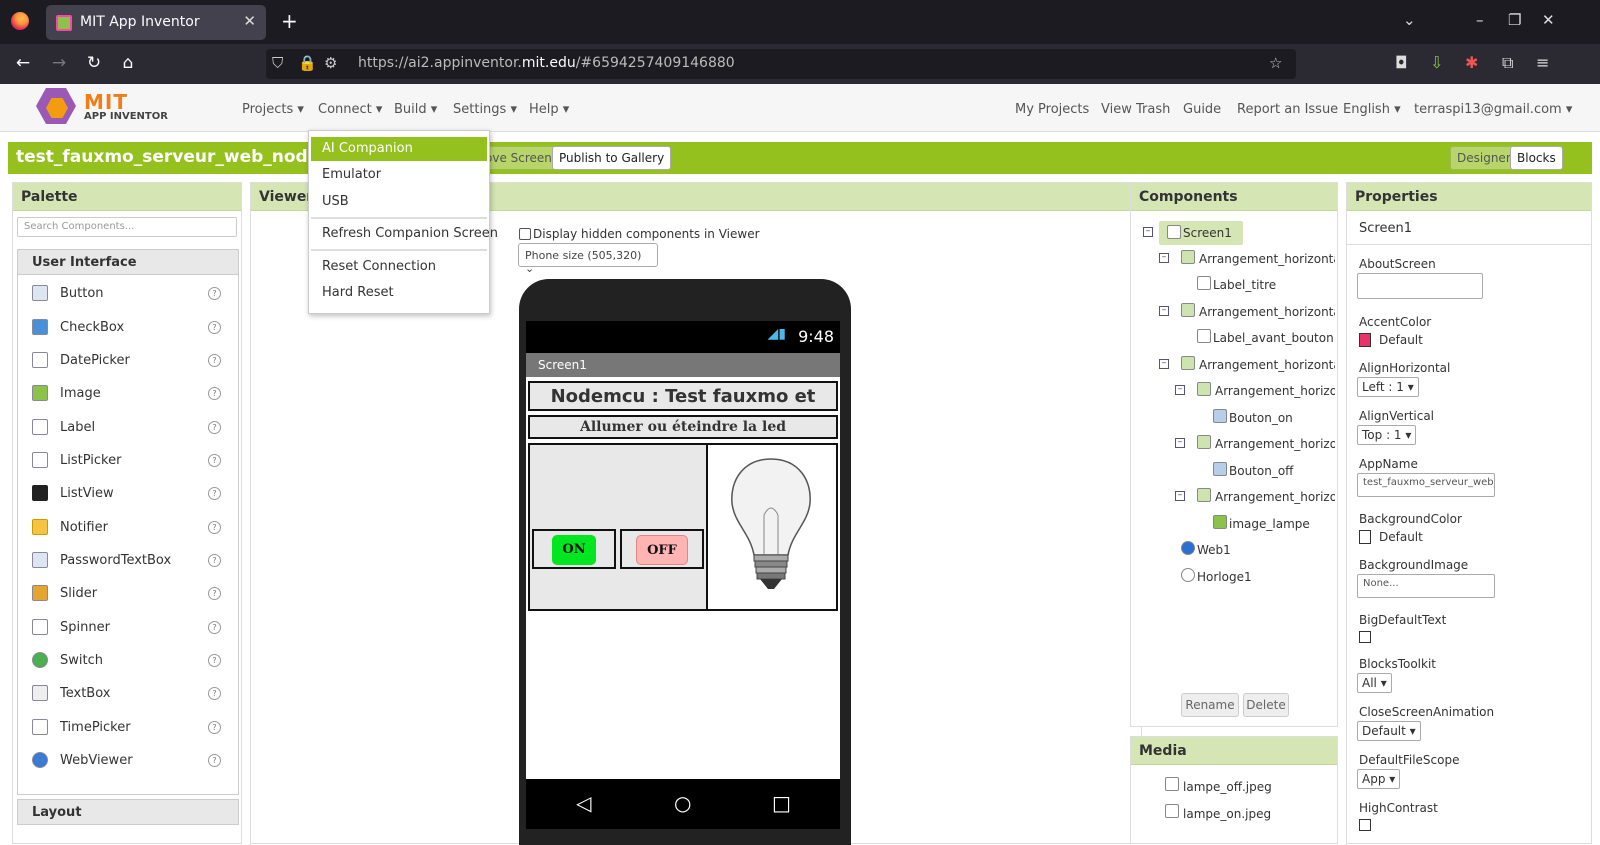 This screenshot has height=845, width=1600. I want to click on palette-item-button: Button?, so click(128, 294).